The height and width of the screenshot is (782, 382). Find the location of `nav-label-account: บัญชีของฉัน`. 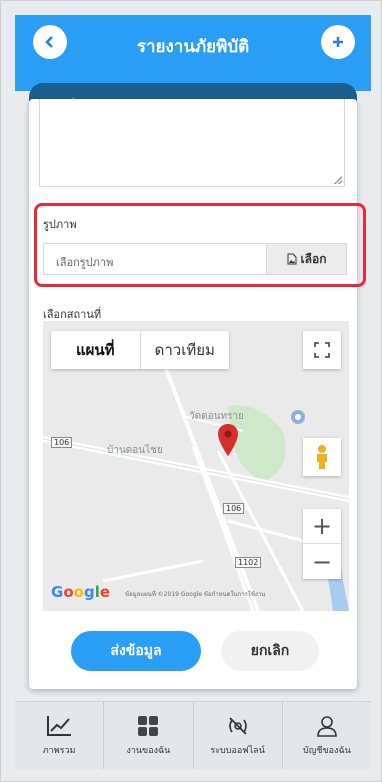

nav-label-account: บัญชีของฉัน is located at coordinates (327, 750).